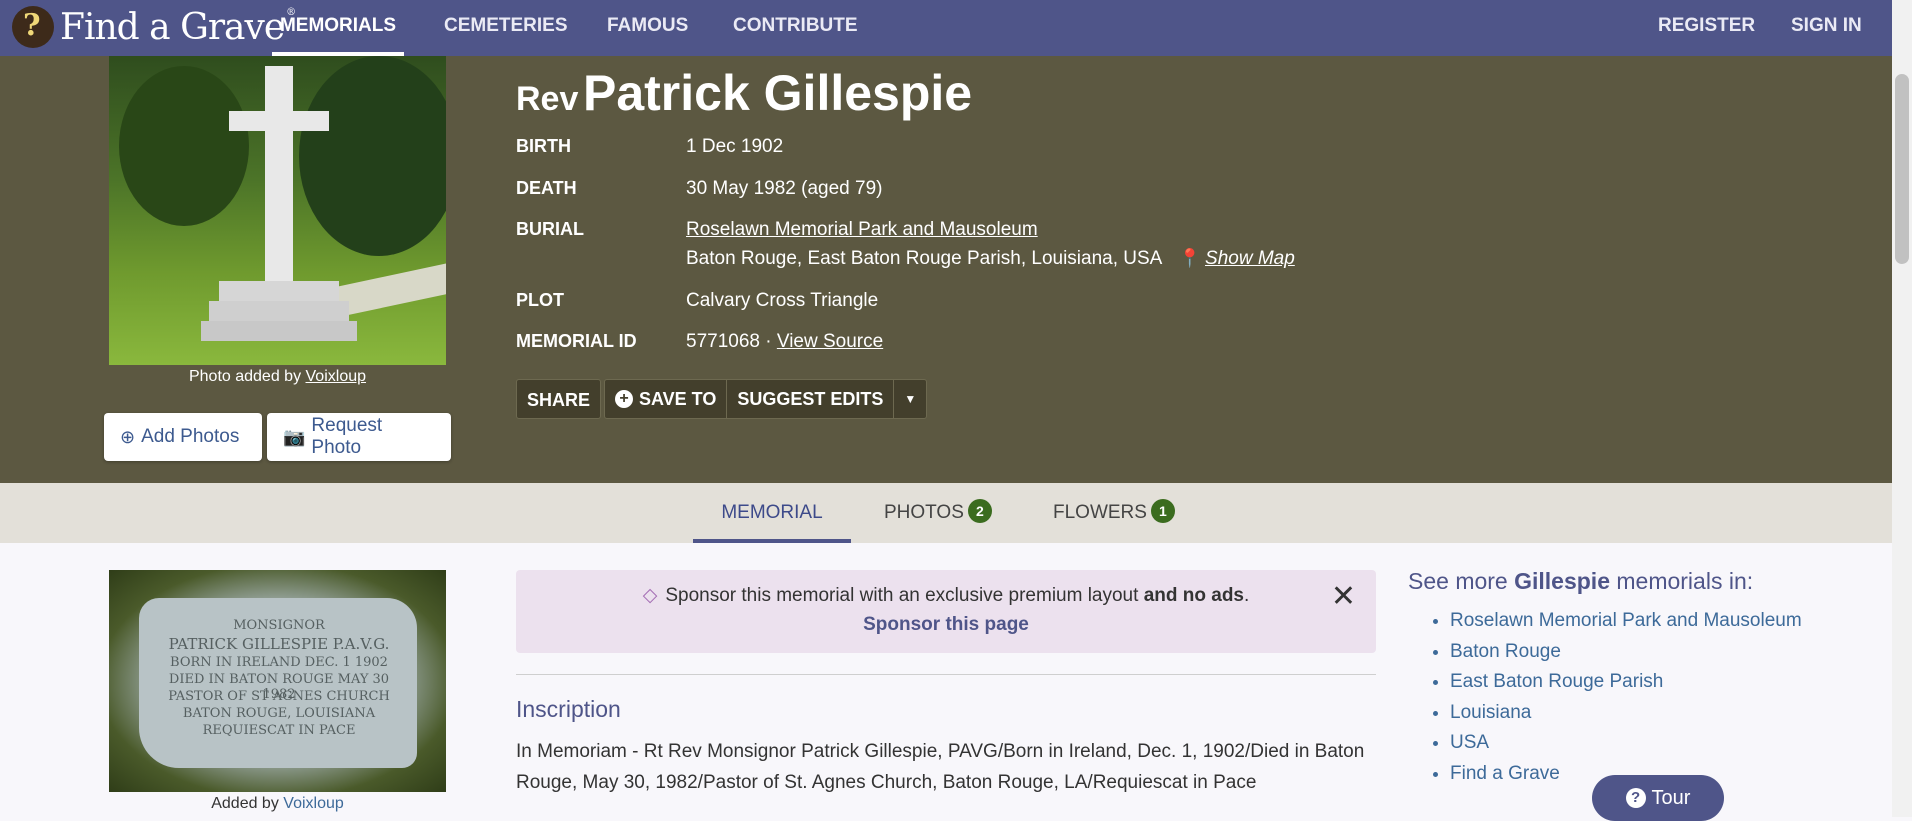 The image size is (1912, 821). What do you see at coordinates (543, 146) in the screenshot?
I see `birth-label: BIRTH` at bounding box center [543, 146].